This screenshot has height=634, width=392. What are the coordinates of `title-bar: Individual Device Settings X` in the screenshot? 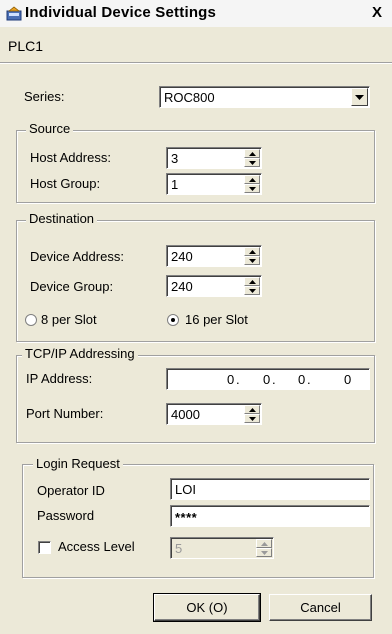 It's located at (196, 13).